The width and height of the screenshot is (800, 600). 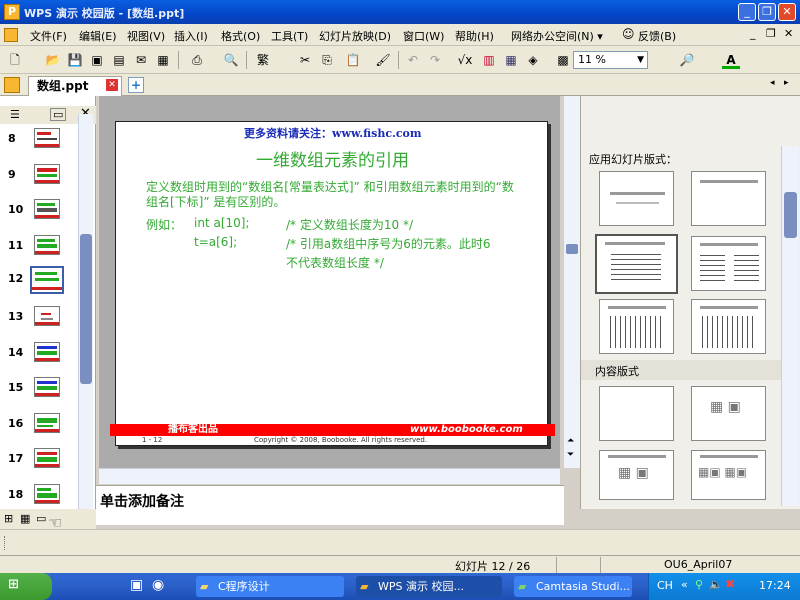 I want to click on close-tab-icon: ✕, so click(x=112, y=85).